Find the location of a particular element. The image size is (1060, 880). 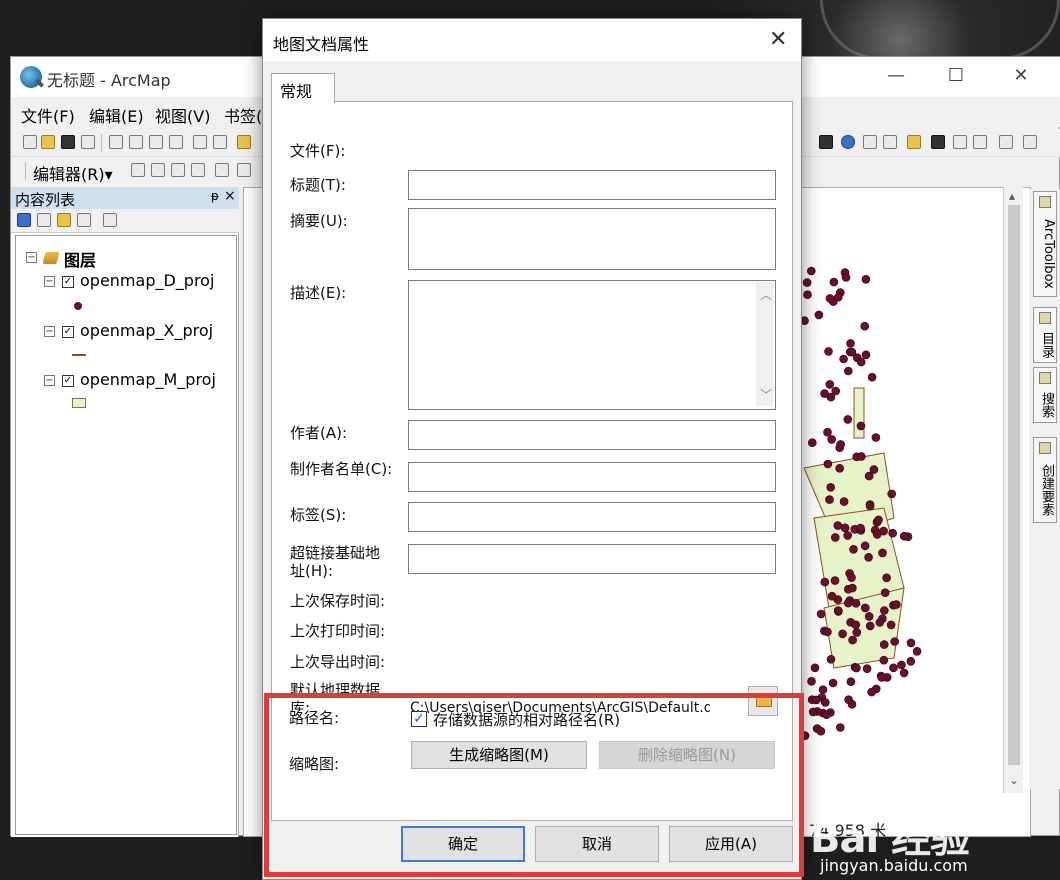

list-by-source-icon is located at coordinates (44, 220).